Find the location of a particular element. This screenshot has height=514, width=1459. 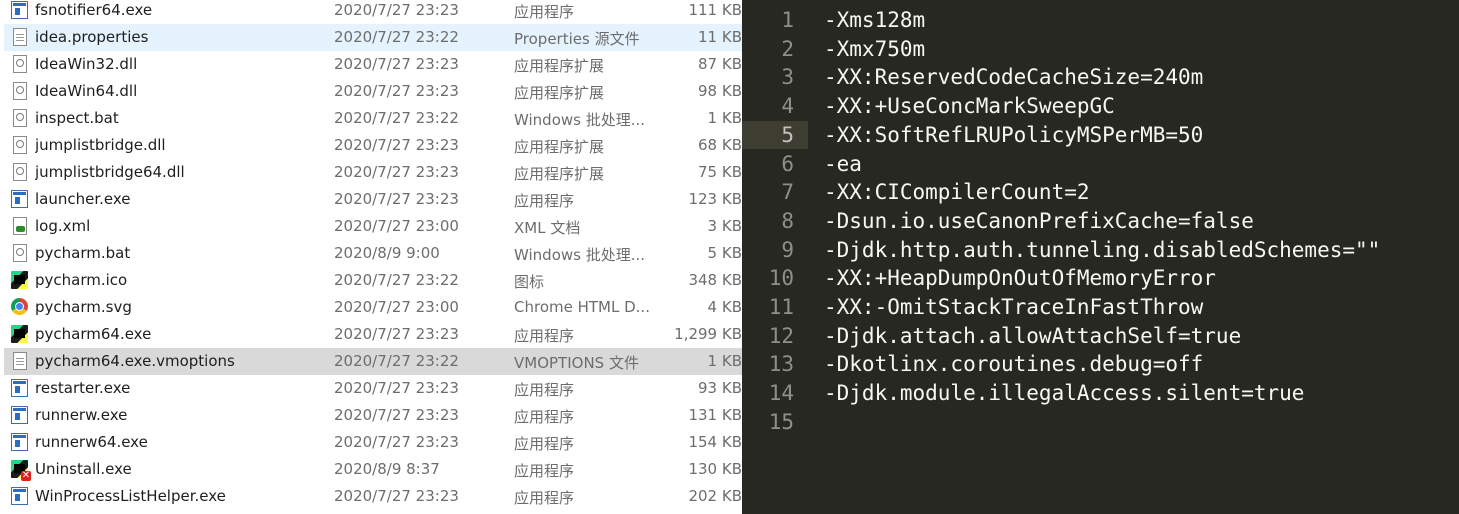

line-number: 9 is located at coordinates (787, 249).